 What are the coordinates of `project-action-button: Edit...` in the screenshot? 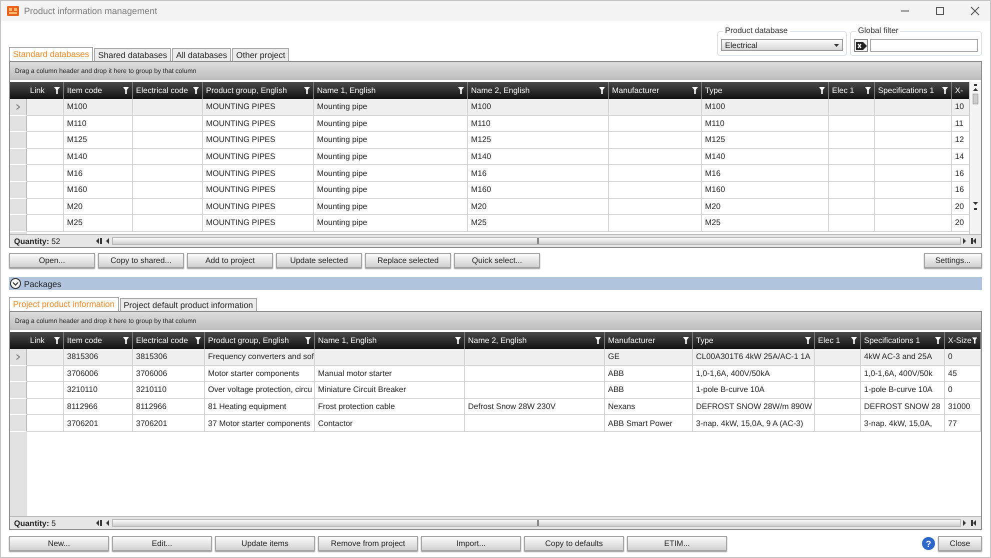 It's located at (162, 543).